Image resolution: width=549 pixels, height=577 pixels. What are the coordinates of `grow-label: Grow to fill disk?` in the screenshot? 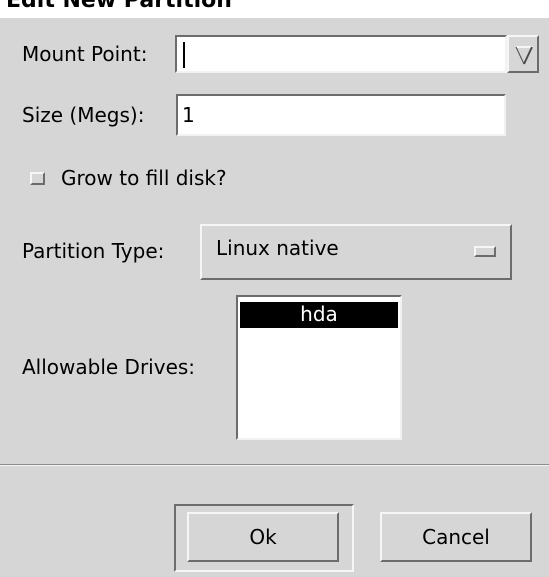 It's located at (144, 178).